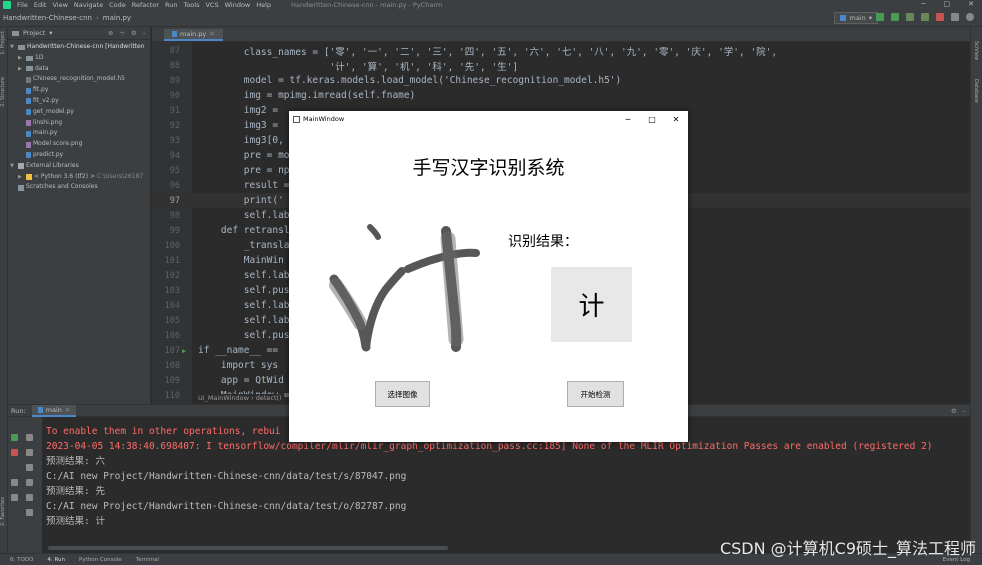 The height and width of the screenshot is (565, 982). Describe the element at coordinates (21, 560) in the screenshot. I see `statusbar-todo: 6: TODO` at that location.